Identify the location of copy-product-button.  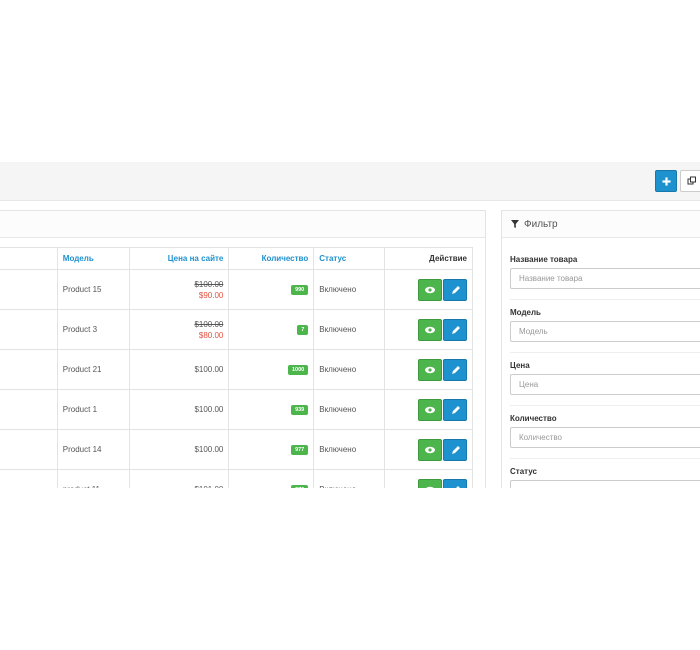
(690, 181).